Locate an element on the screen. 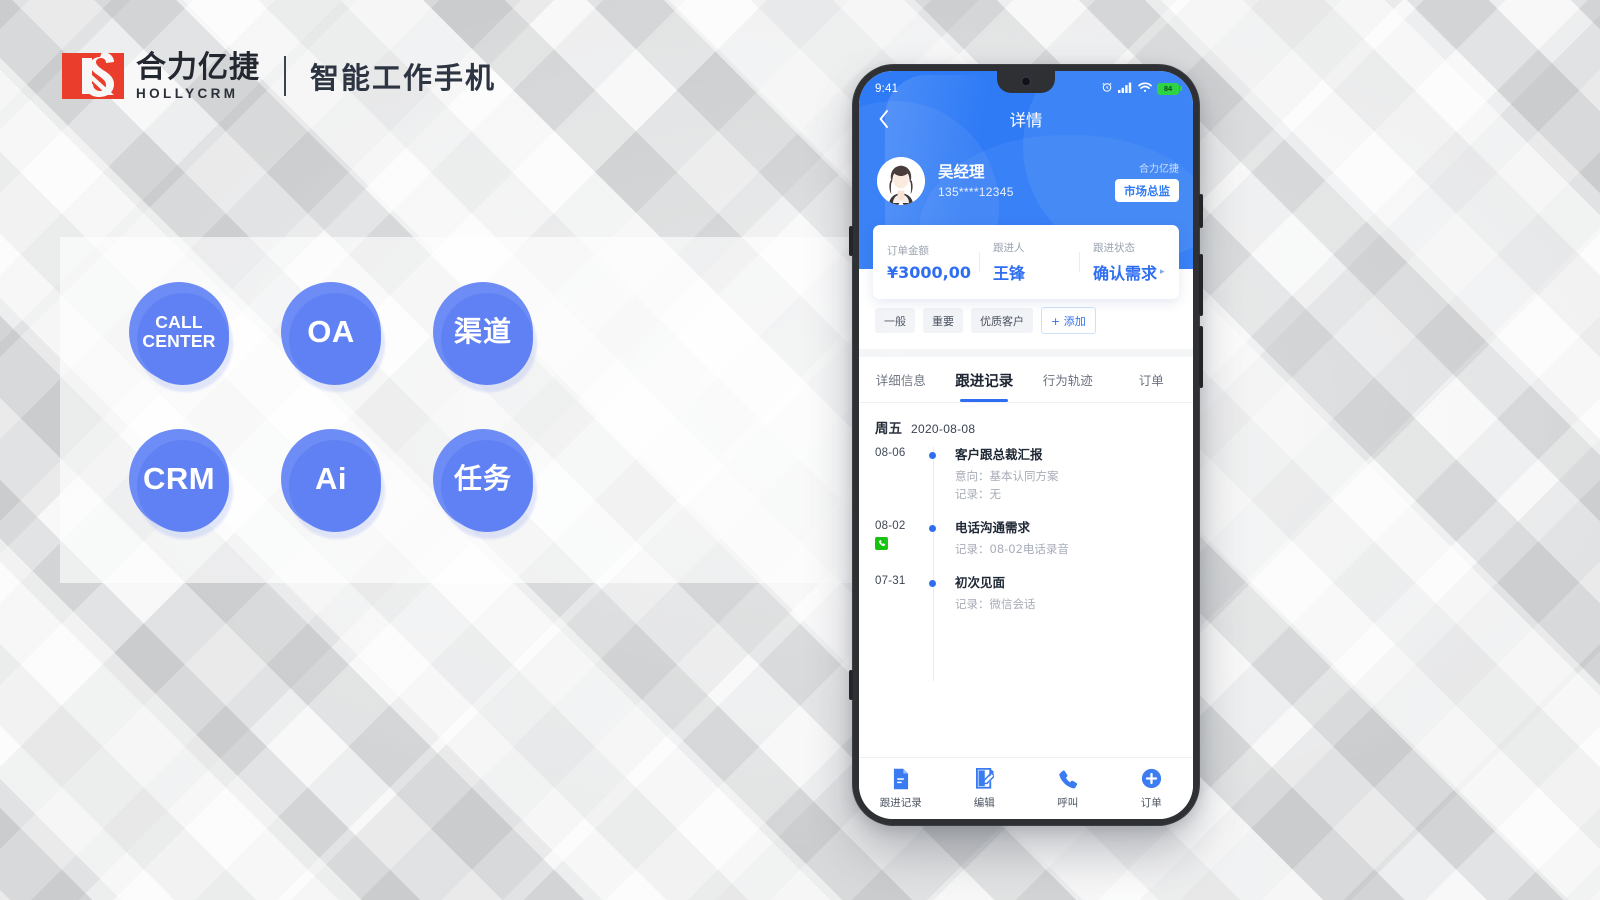 This screenshot has height=900, width=1600. bottom-nav-label: 呼叫 is located at coordinates (1068, 802).